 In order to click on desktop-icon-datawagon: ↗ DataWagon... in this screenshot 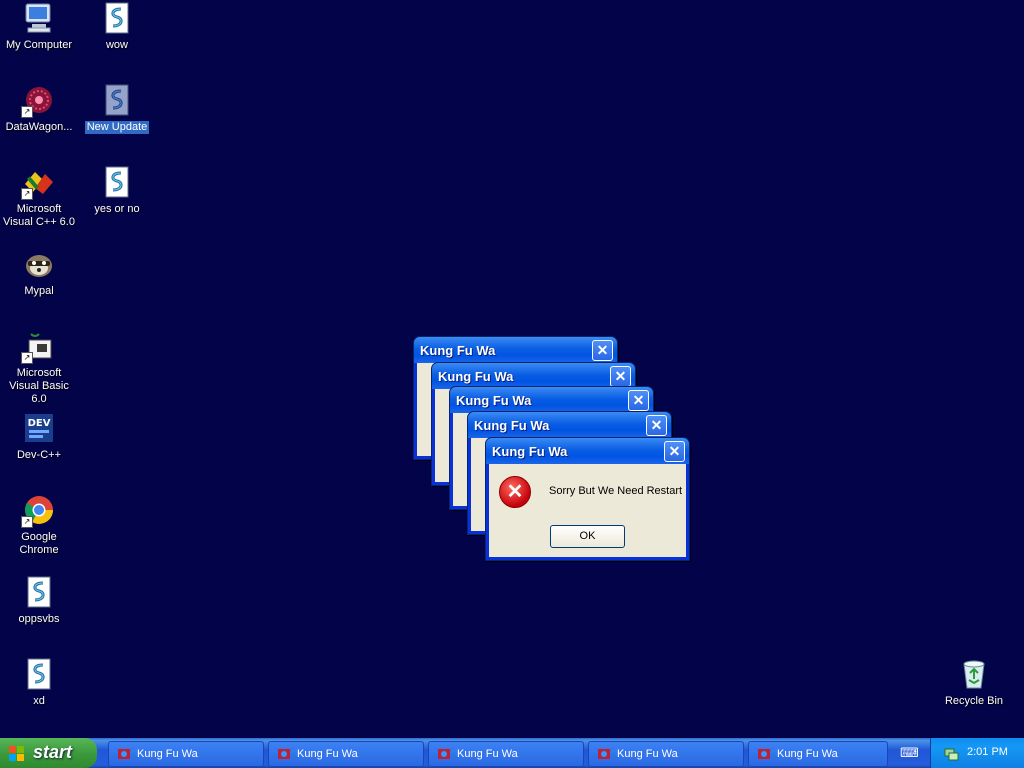, I will do `click(39, 109)`.